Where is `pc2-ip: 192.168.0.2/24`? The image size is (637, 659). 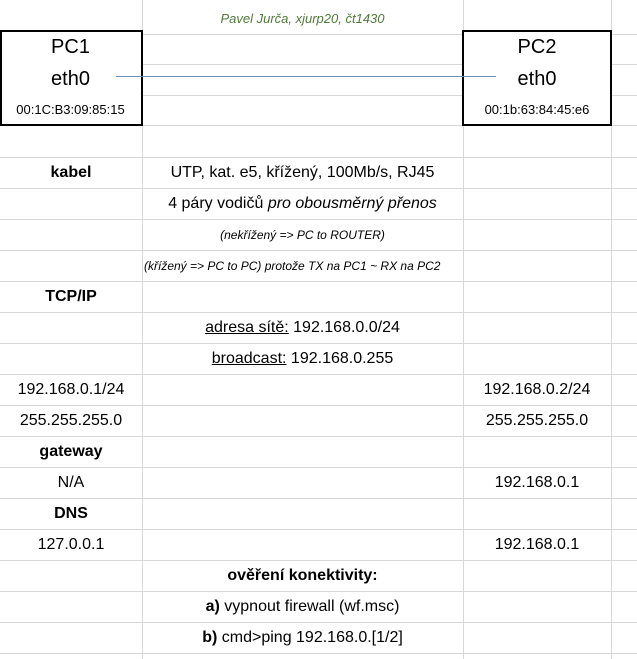 pc2-ip: 192.168.0.2/24 is located at coordinates (537, 389).